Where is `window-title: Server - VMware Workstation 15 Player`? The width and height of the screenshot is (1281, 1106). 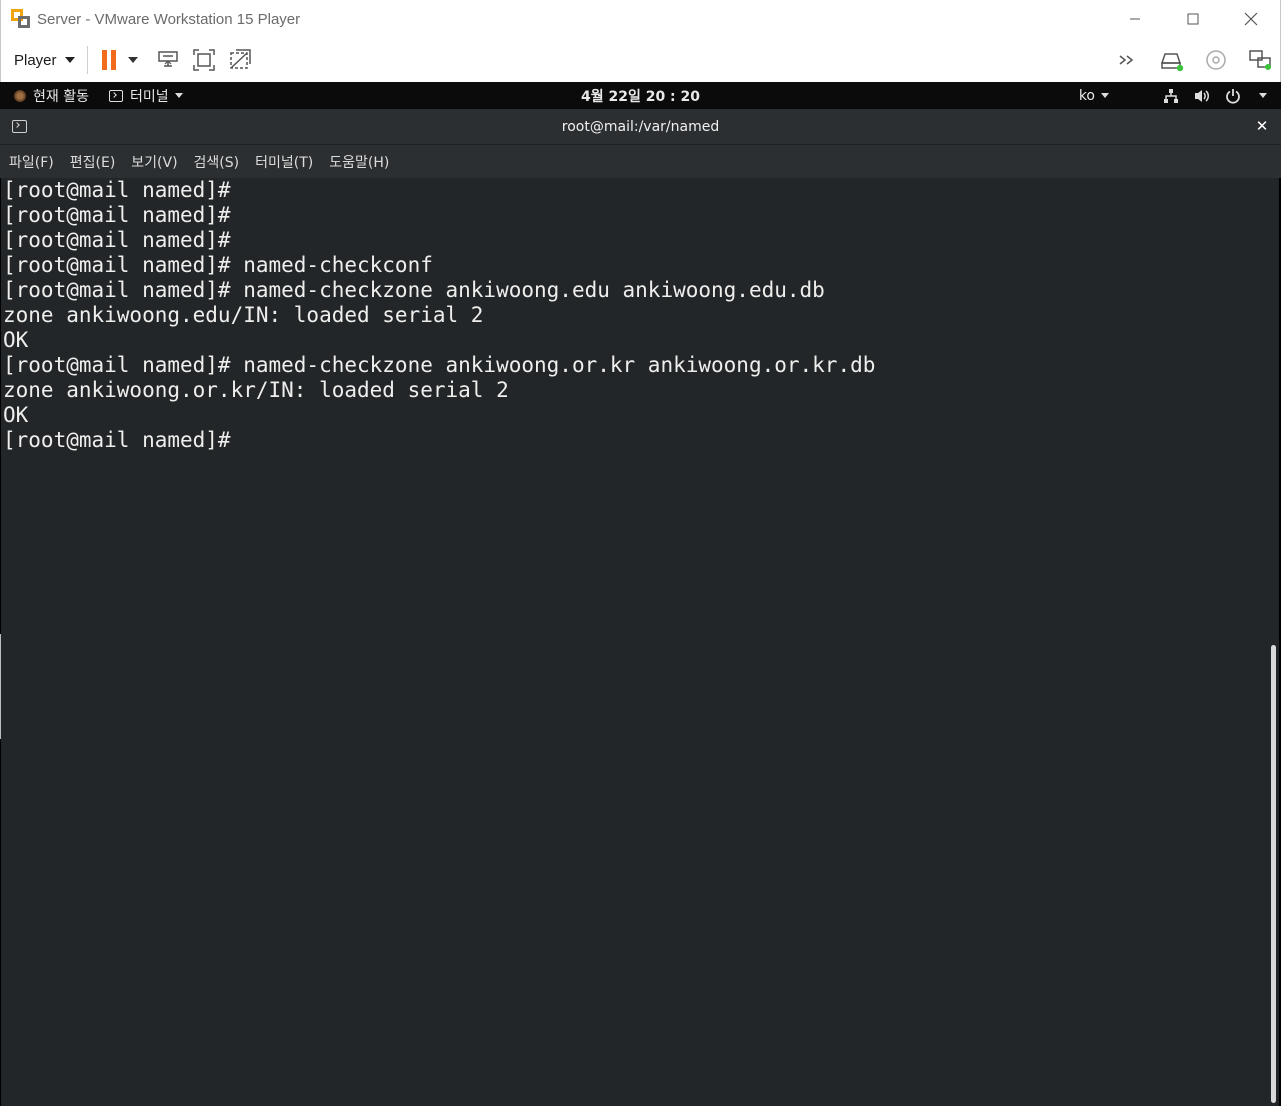 window-title: Server - VMware Workstation 15 Player is located at coordinates (169, 19).